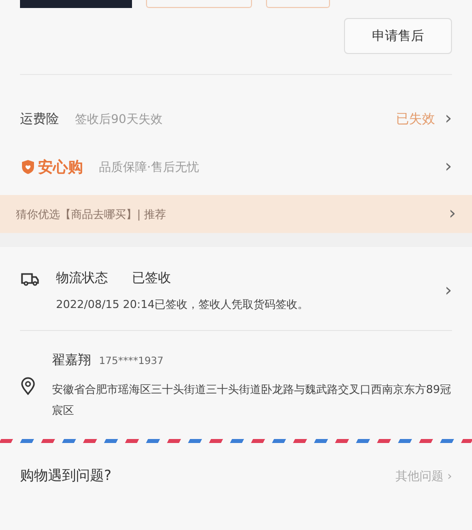 The image size is (472, 530). Describe the element at coordinates (118, 119) in the screenshot. I see `insurance-detail: 签收后90天失效` at that location.